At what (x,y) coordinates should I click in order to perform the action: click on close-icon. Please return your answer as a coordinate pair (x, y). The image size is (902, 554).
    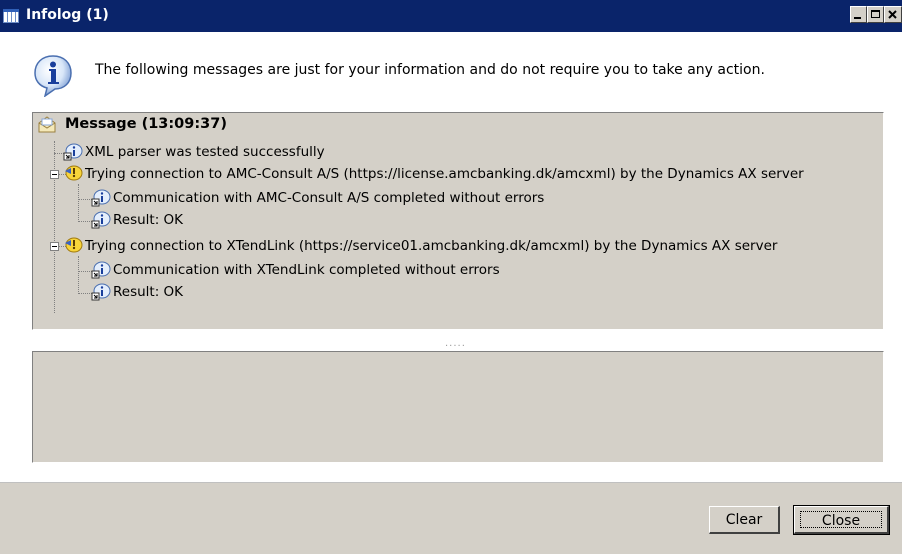
    Looking at the image, I should click on (892, 14).